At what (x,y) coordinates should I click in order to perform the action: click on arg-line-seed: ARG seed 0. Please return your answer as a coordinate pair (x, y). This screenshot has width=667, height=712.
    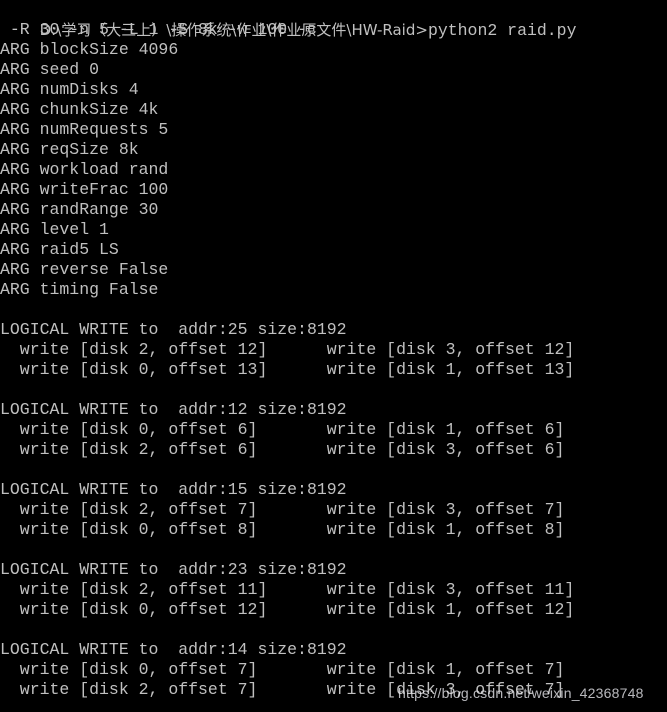
    Looking at the image, I should click on (50, 69).